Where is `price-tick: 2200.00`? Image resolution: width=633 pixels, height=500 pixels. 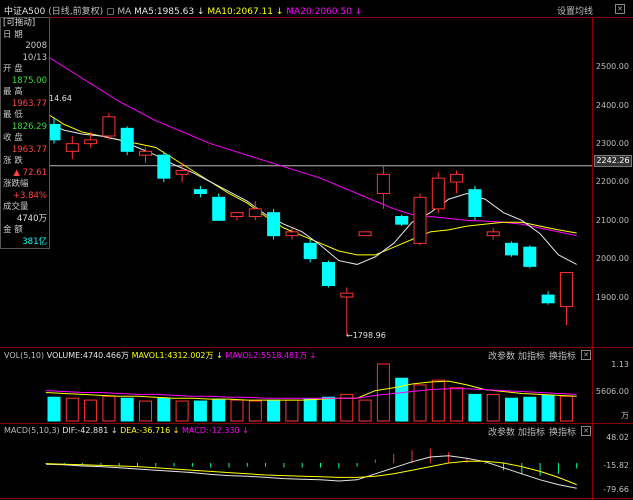 price-tick: 2200.00 is located at coordinates (612, 181).